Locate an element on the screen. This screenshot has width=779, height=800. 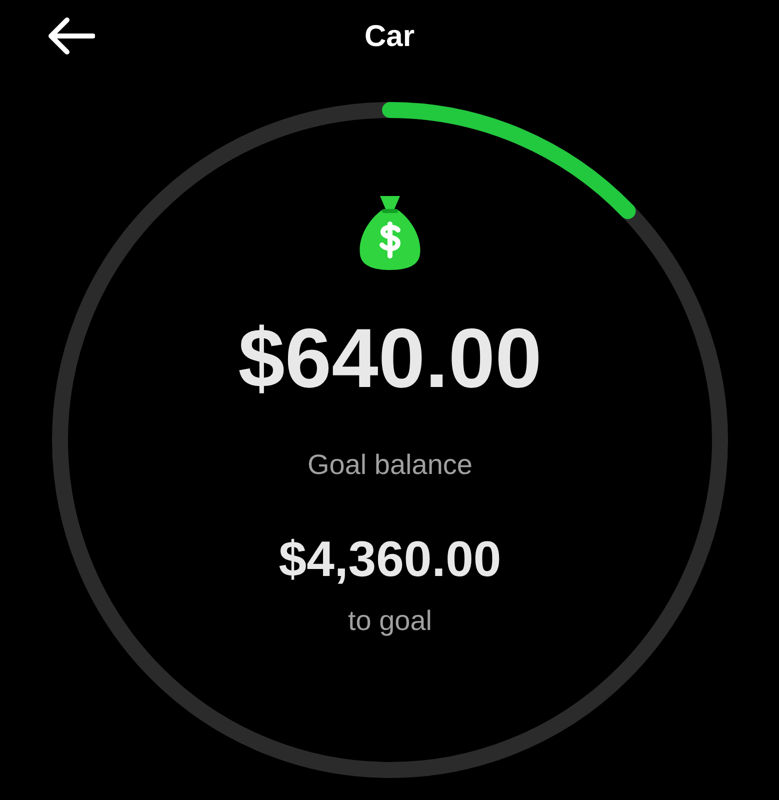
remaining-label: to goal is located at coordinates (390, 621).